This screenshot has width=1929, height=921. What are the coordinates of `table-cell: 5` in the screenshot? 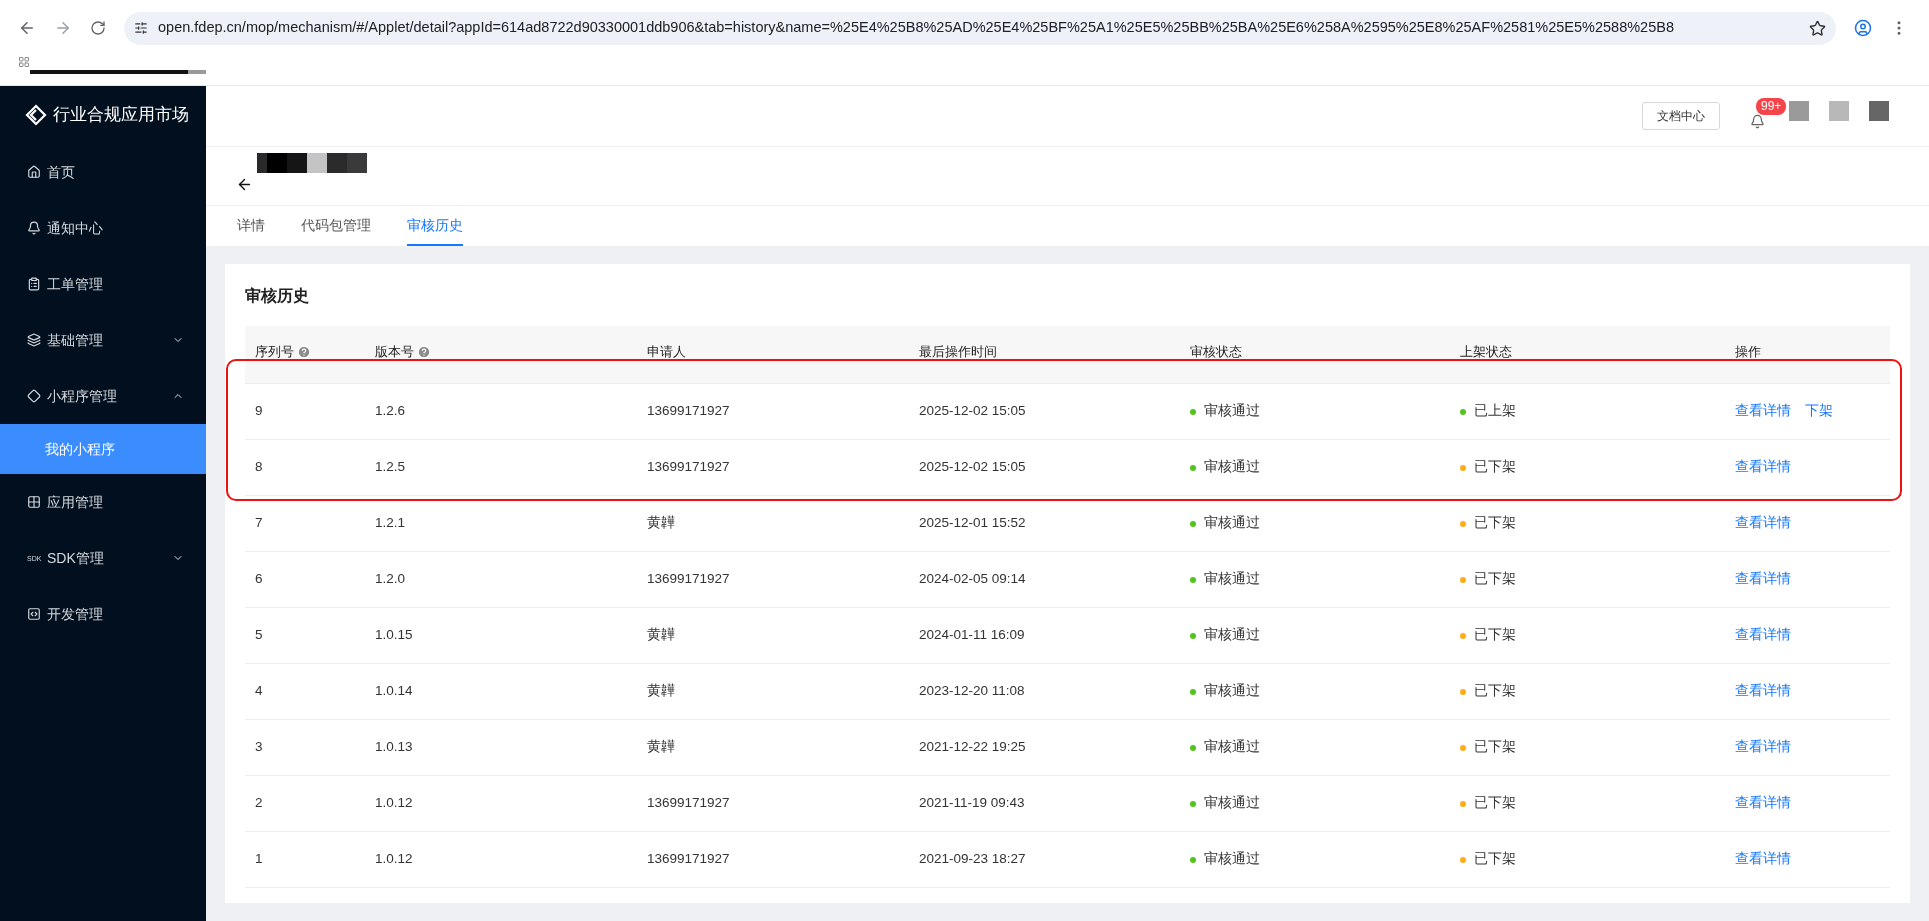 It's located at (259, 635).